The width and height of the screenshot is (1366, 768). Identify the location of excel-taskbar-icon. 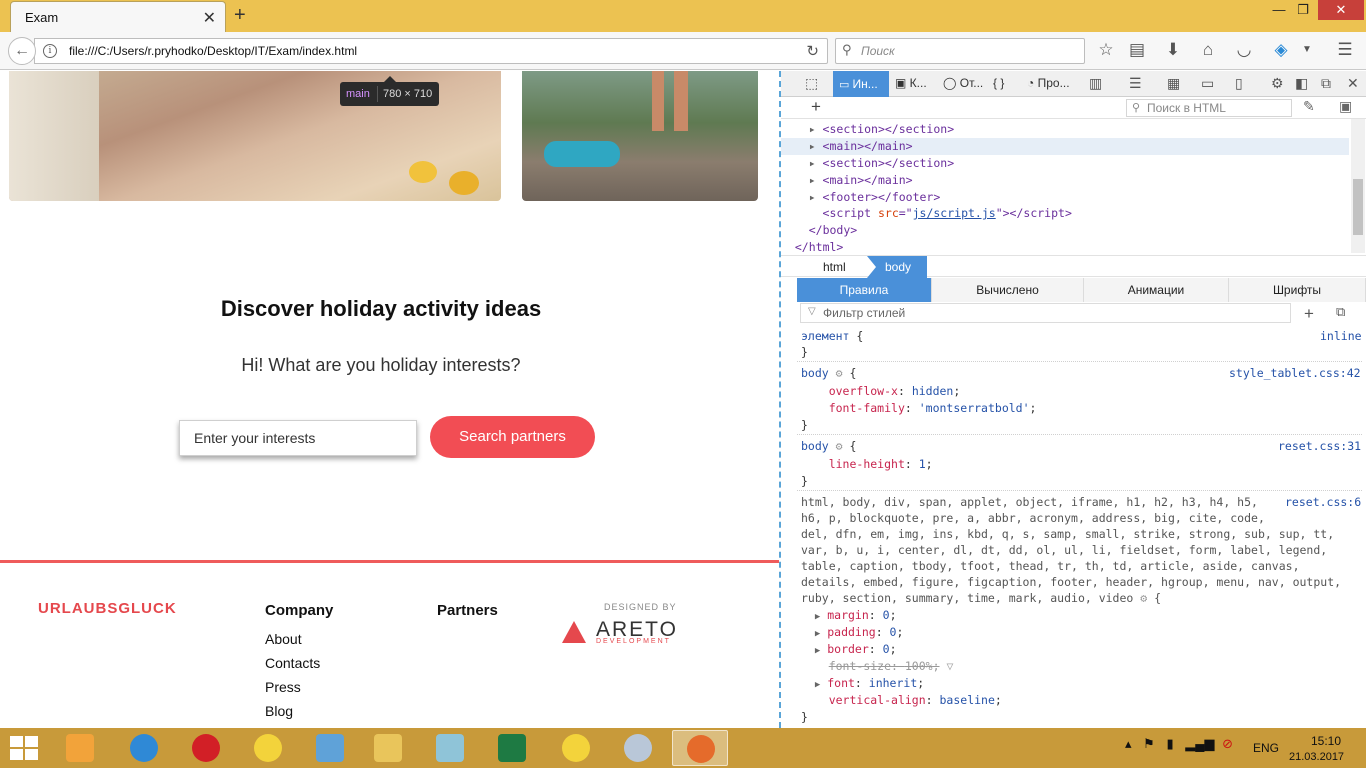
(512, 748).